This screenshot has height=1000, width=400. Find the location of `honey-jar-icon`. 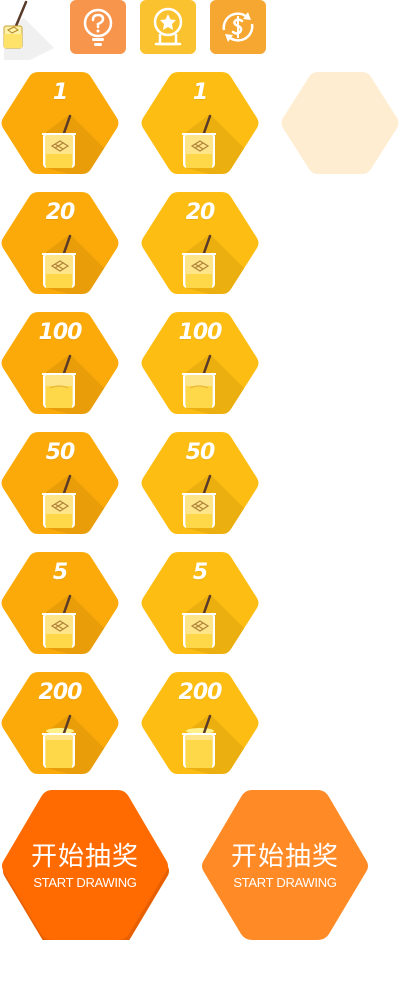

honey-jar-icon is located at coordinates (30, 30).